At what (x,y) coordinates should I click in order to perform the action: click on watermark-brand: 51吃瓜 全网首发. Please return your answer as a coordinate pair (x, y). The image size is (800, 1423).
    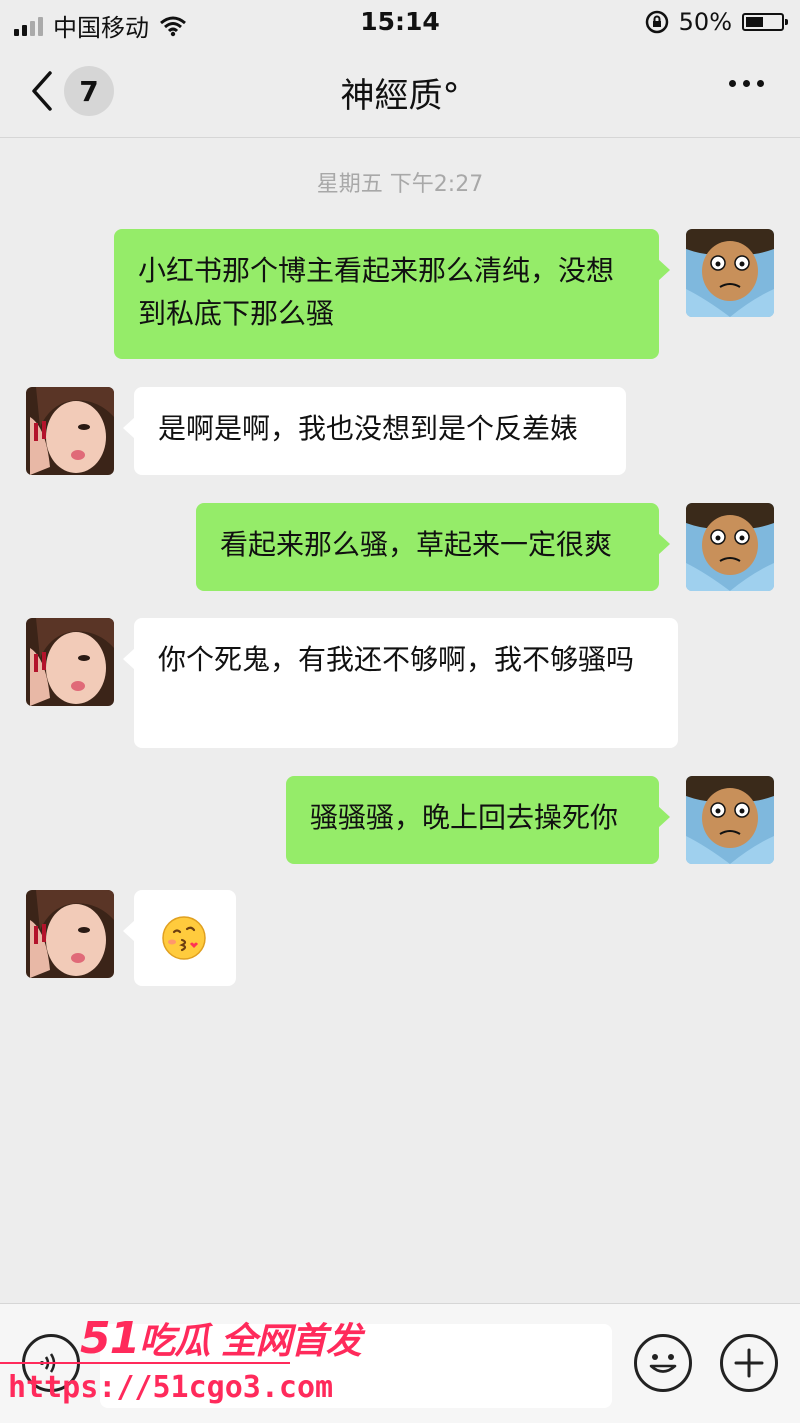
    Looking at the image, I should click on (221, 1338).